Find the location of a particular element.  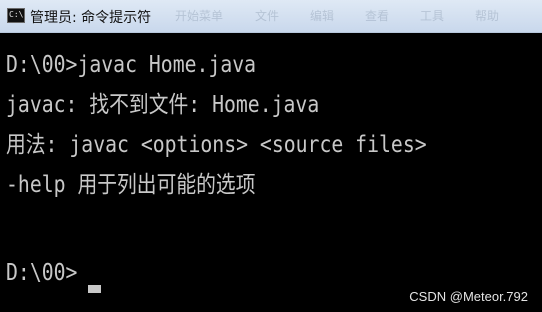

console-line-error: javac: 找不到文件: Home.java is located at coordinates (163, 105).